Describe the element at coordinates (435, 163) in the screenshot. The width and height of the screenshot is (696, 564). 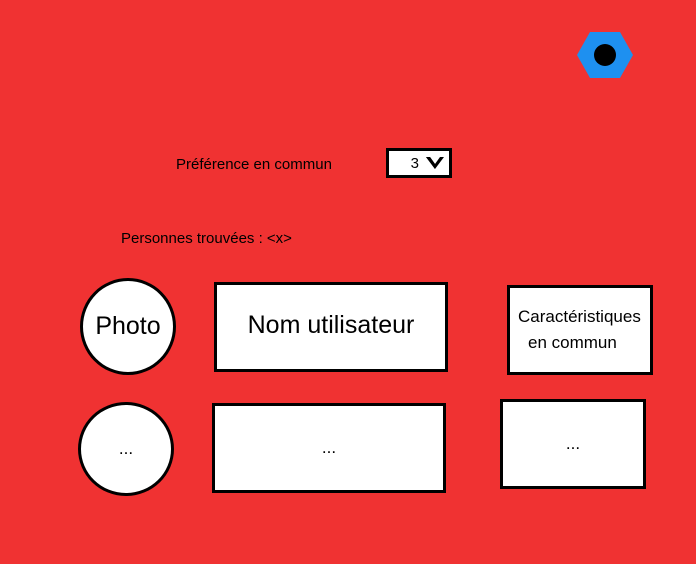
I see `chevron-down-icon` at that location.